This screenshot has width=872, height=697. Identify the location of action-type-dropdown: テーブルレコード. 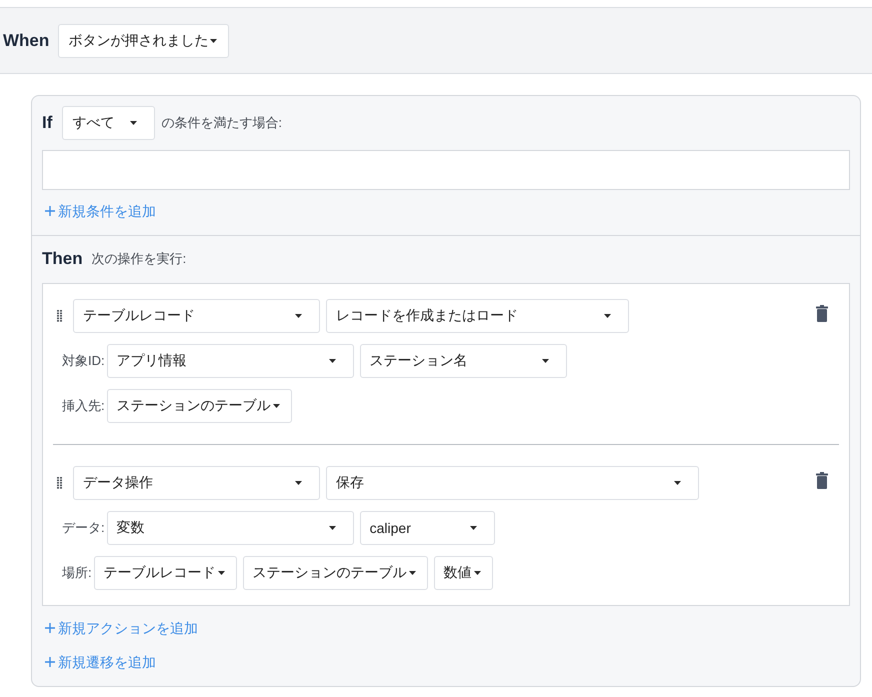
(196, 316).